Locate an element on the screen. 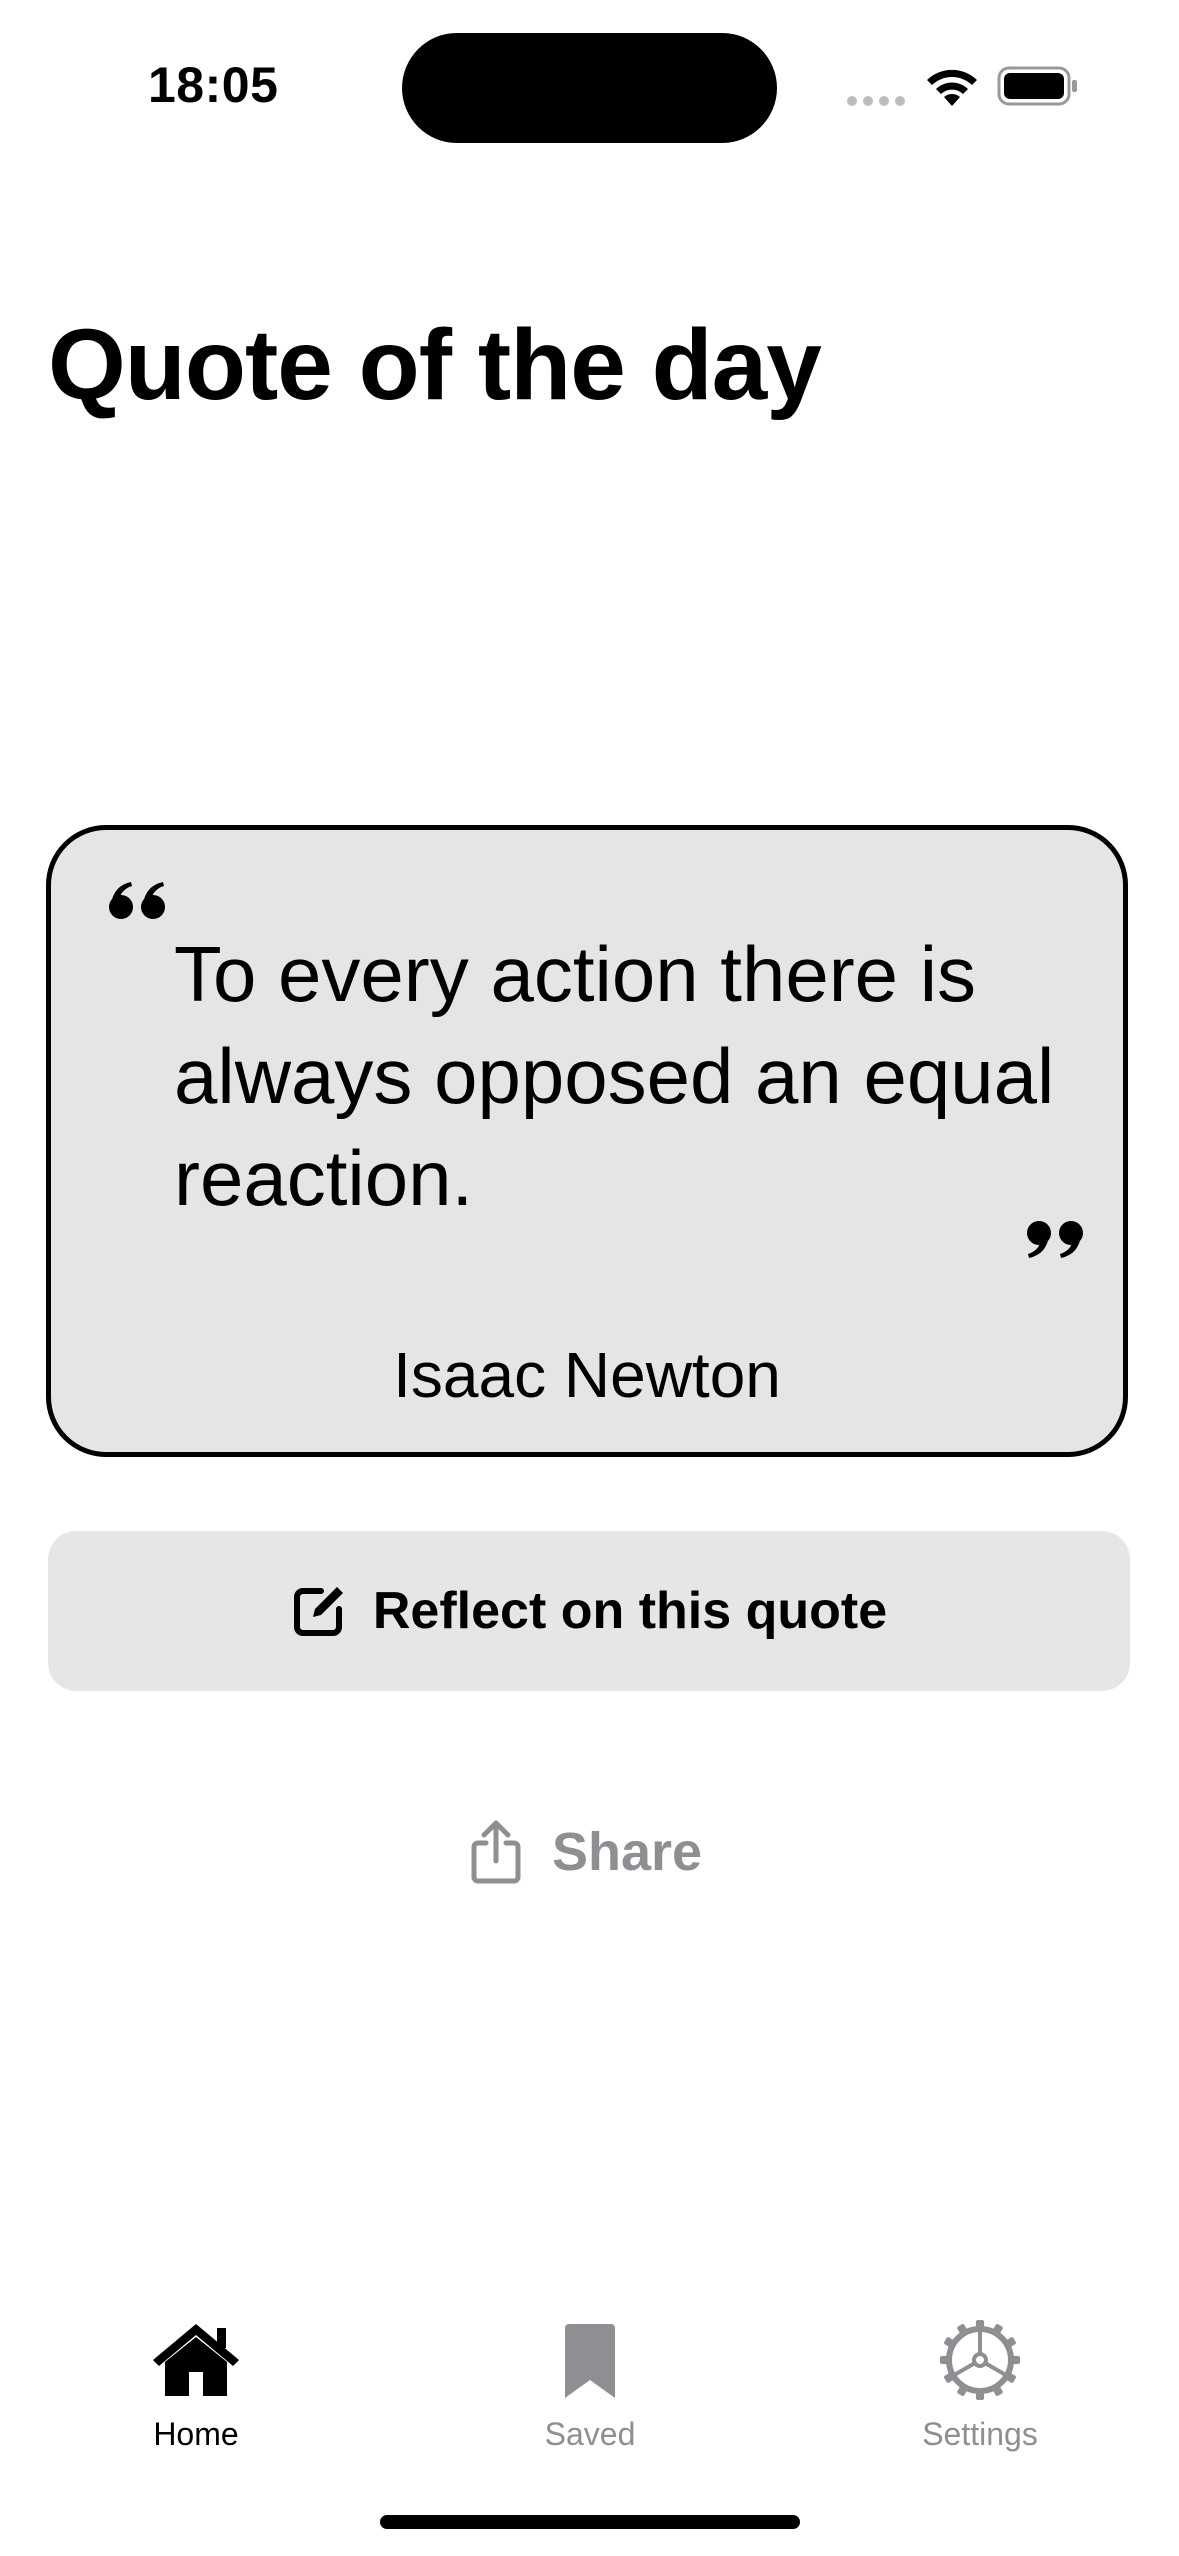 This screenshot has height=2556, width=1179. status-time: 18:05 is located at coordinates (213, 85).